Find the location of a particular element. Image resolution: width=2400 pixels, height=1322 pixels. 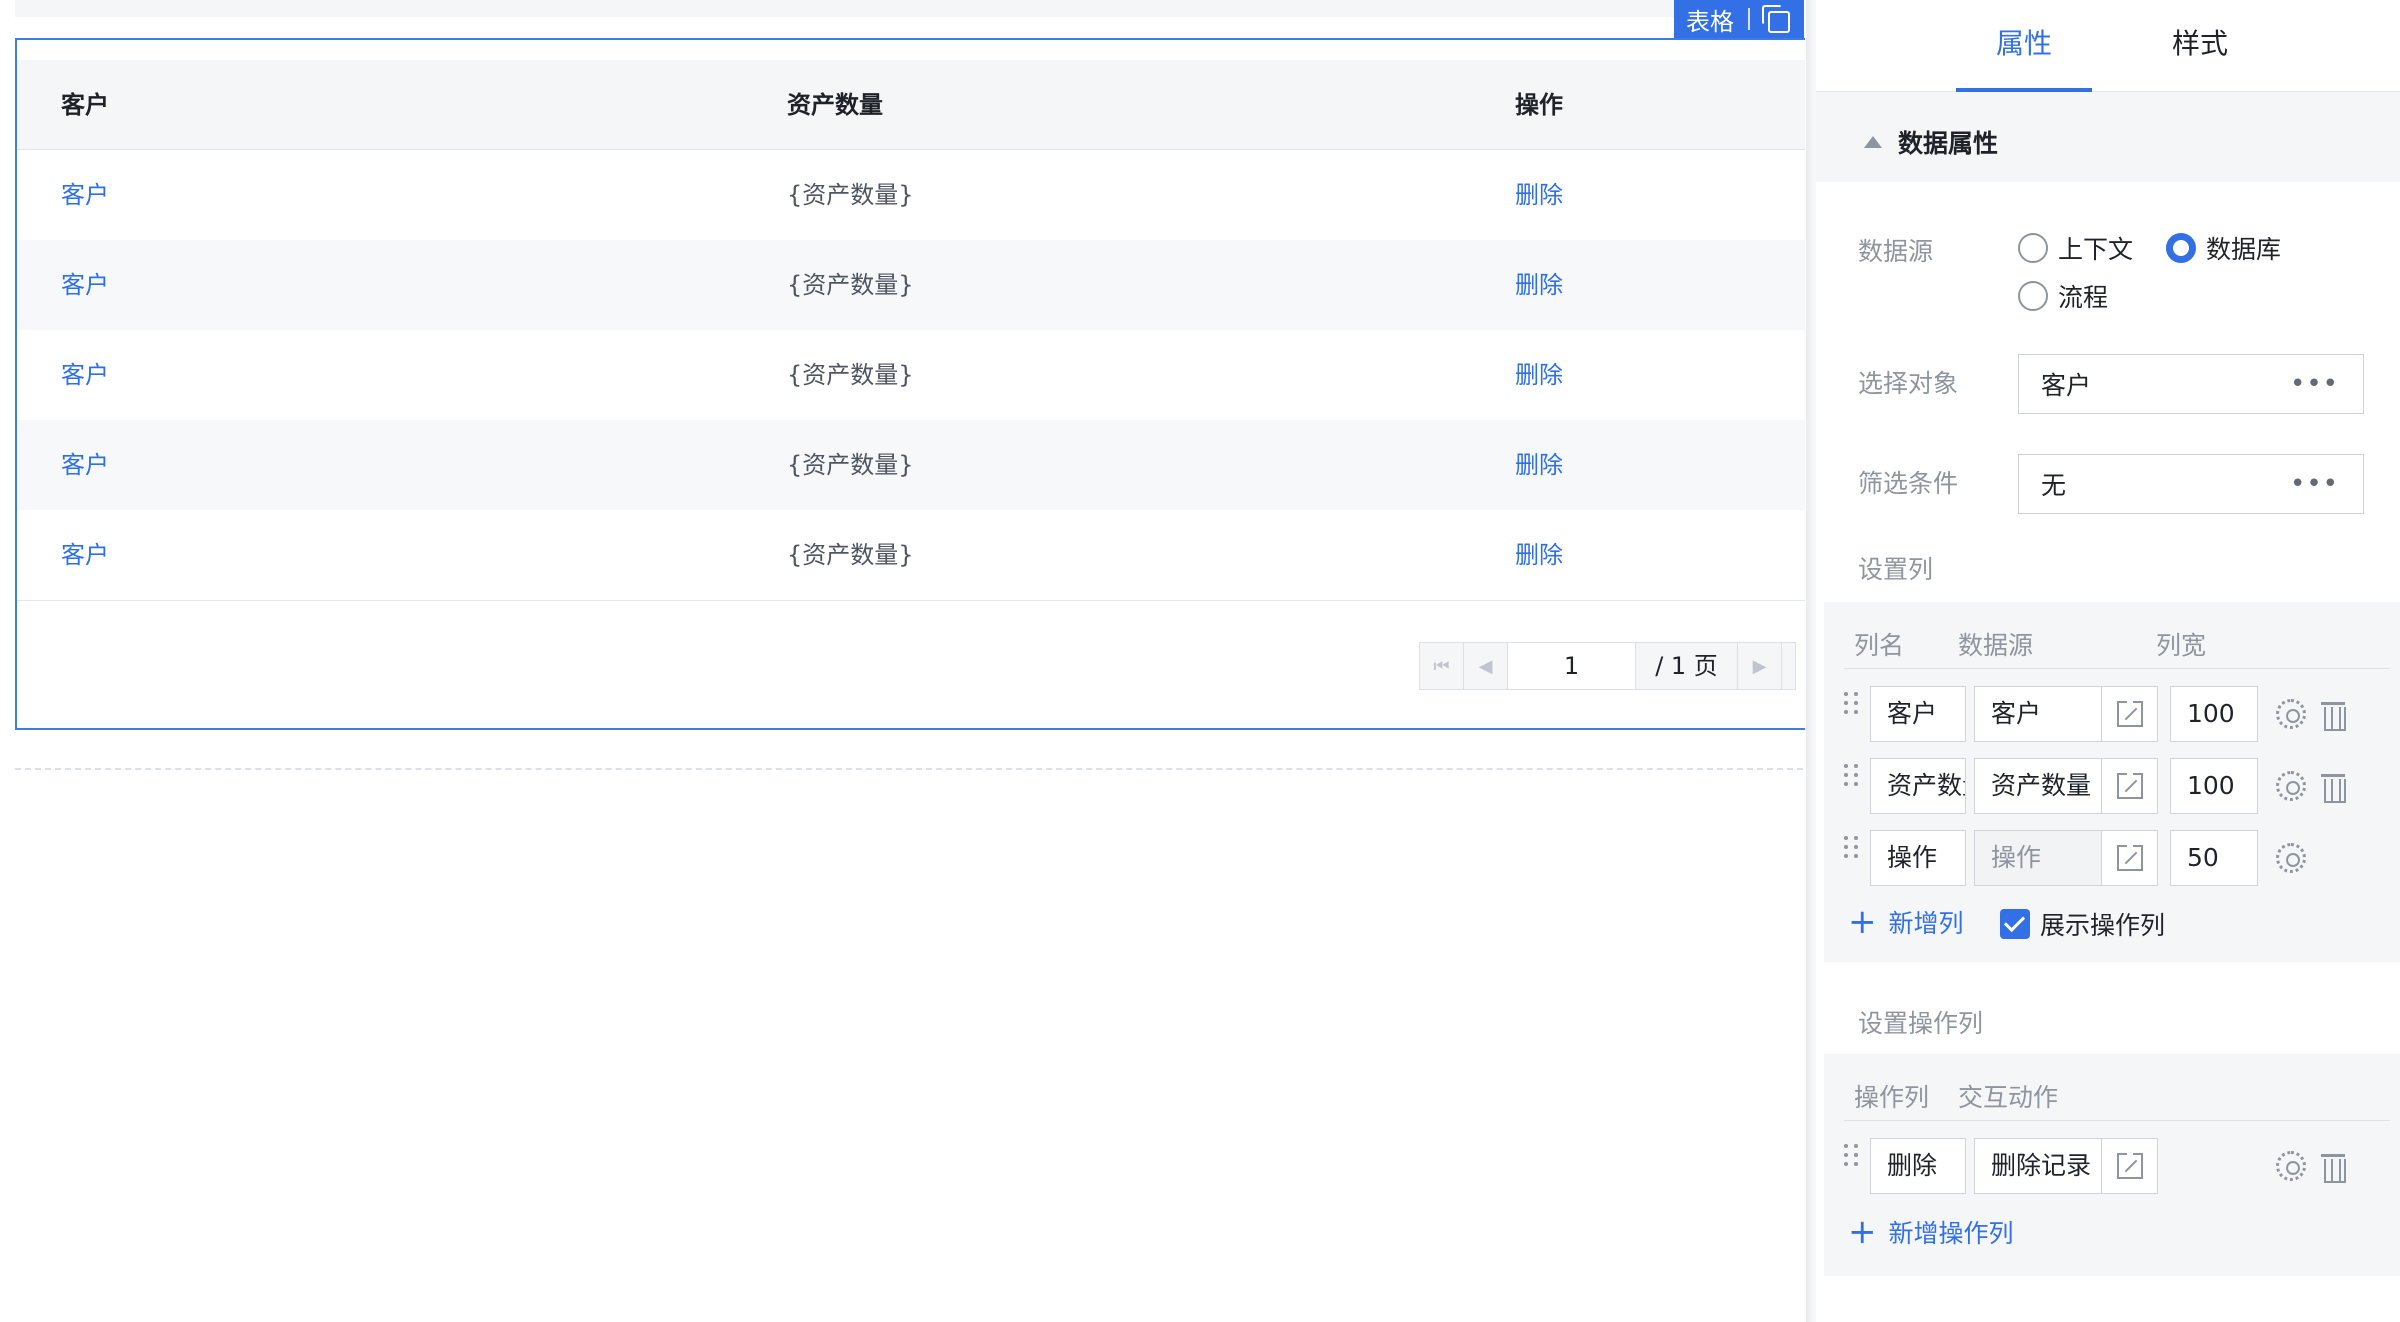

drop-zone-divider is located at coordinates (909, 769).